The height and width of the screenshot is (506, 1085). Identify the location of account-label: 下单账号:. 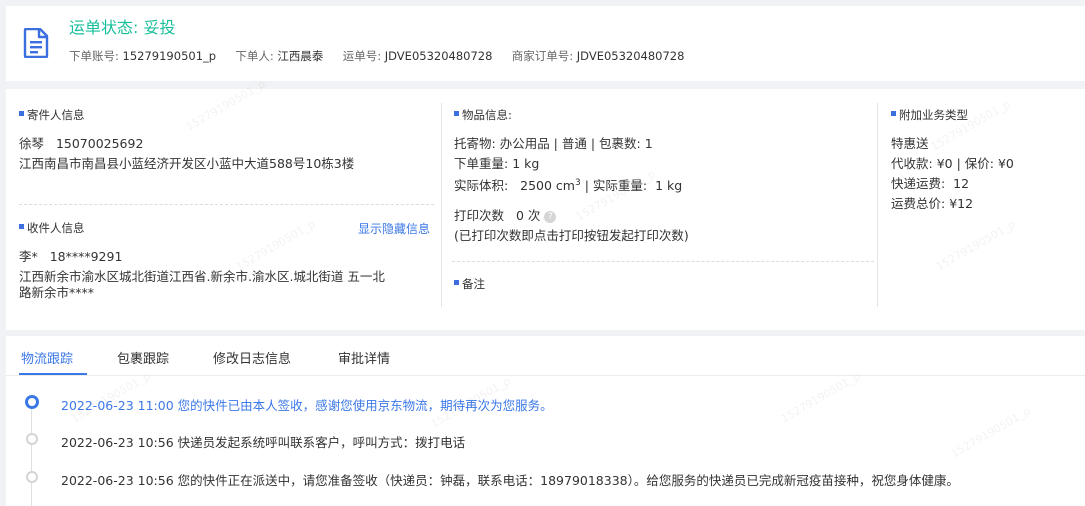
(94, 56).